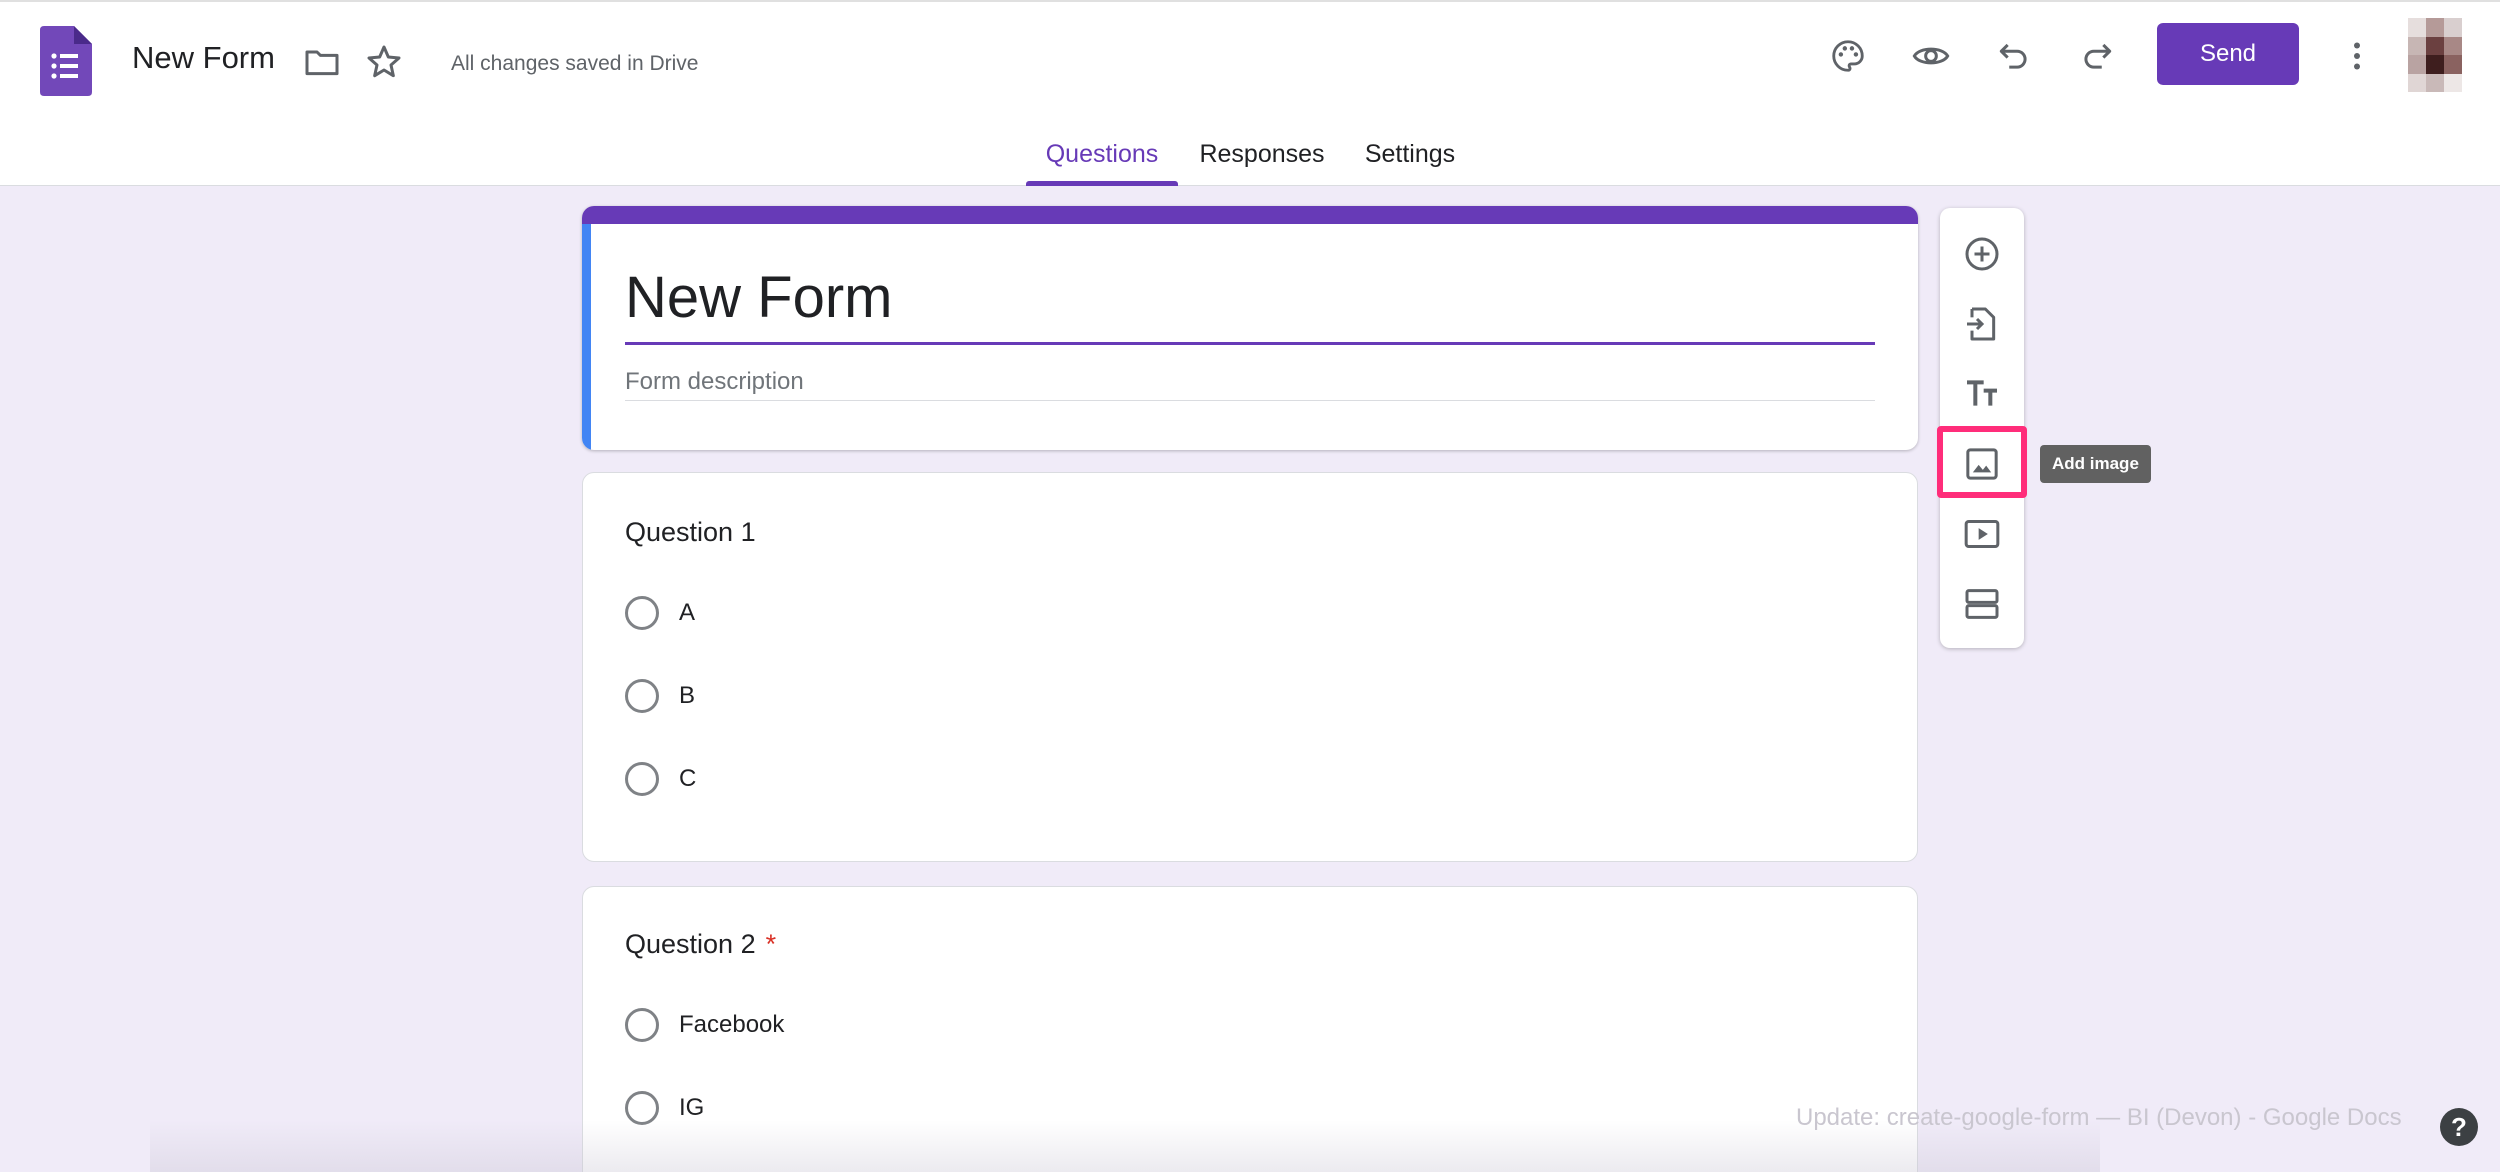 The height and width of the screenshot is (1172, 2500). What do you see at coordinates (690, 532) in the screenshot?
I see `question-title: Question 1` at bounding box center [690, 532].